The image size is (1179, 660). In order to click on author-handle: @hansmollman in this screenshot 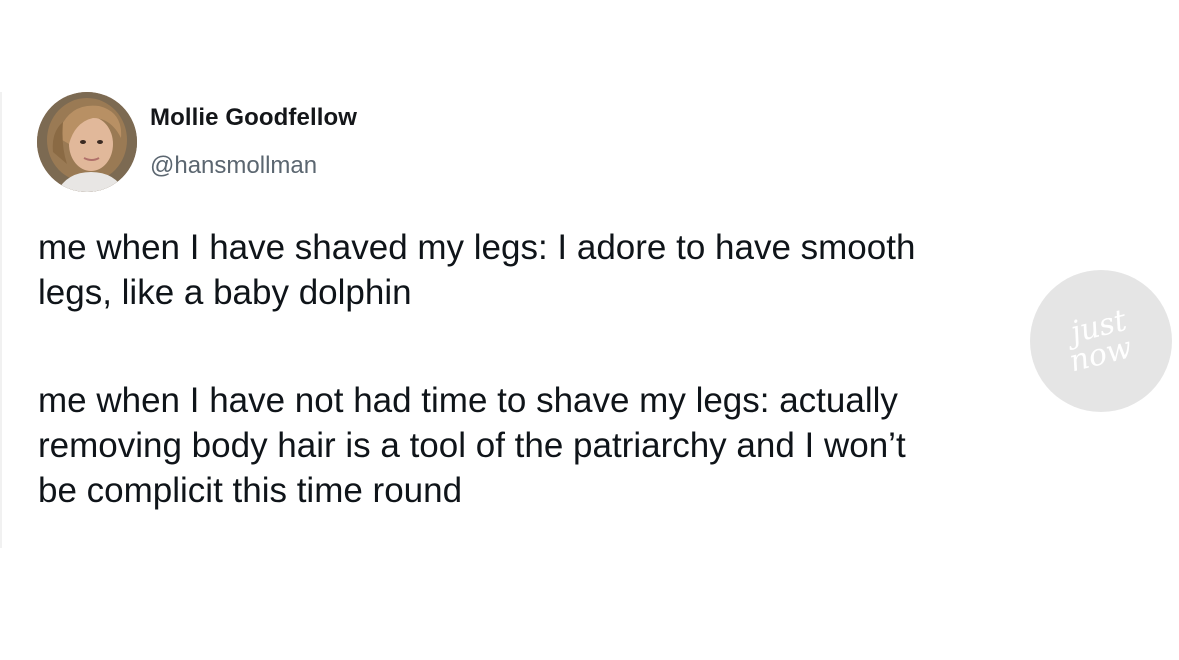, I will do `click(233, 166)`.